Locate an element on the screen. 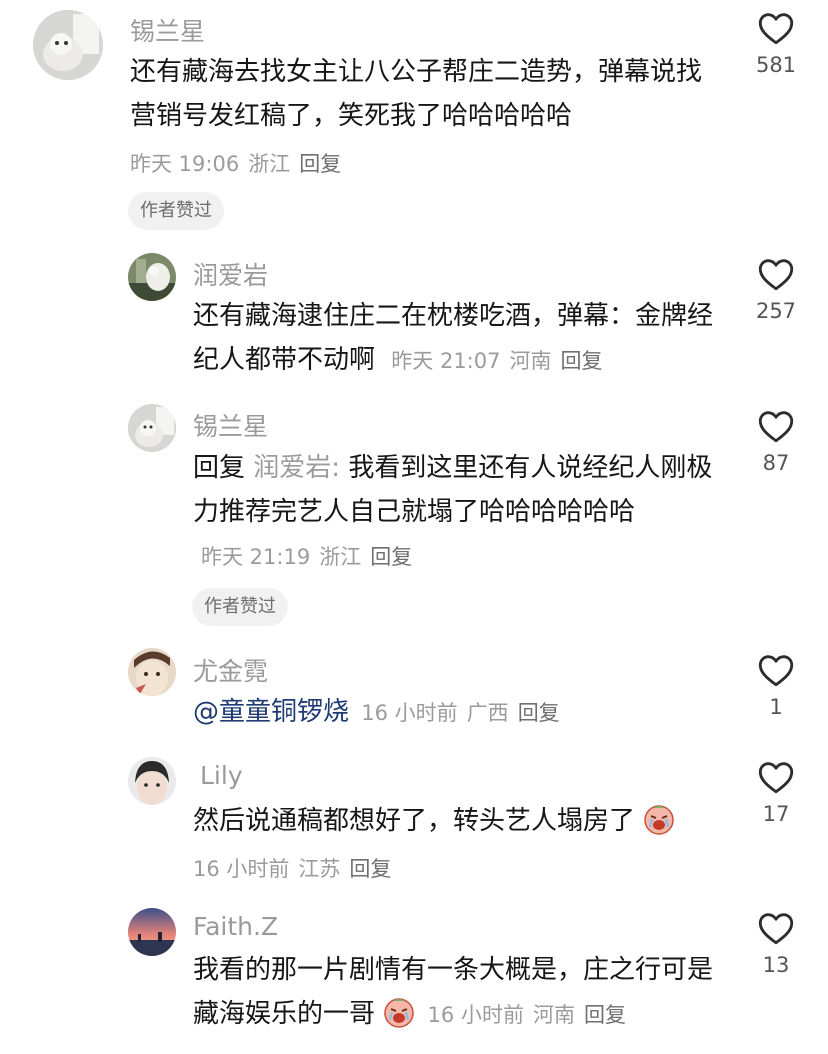 The height and width of the screenshot is (1054, 828). comment-meta: 16 小时前 广西 回复 is located at coordinates (464, 713).